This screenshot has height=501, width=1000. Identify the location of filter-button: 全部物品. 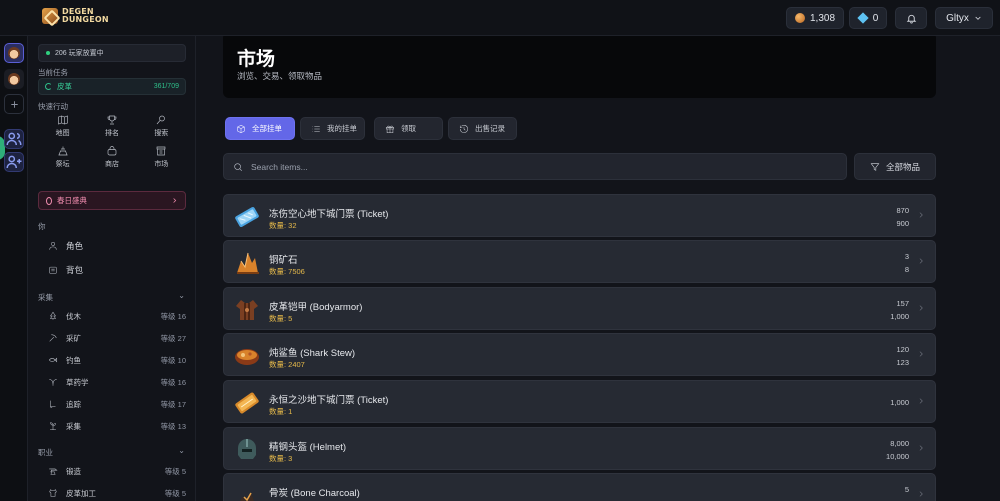
(895, 166).